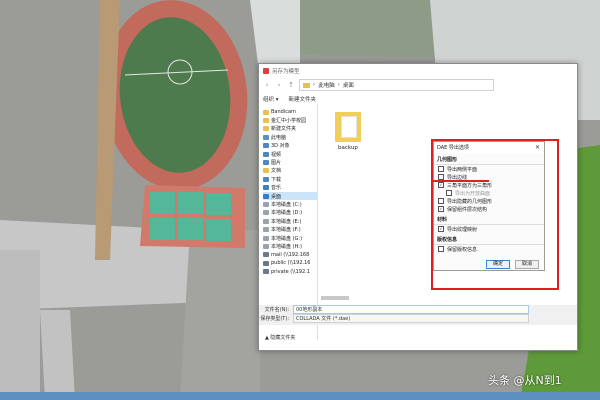 The width and height of the screenshot is (600, 400). What do you see at coordinates (290, 213) in the screenshot?
I see `sidebar-item: 本地磁盘 (D:)` at bounding box center [290, 213].